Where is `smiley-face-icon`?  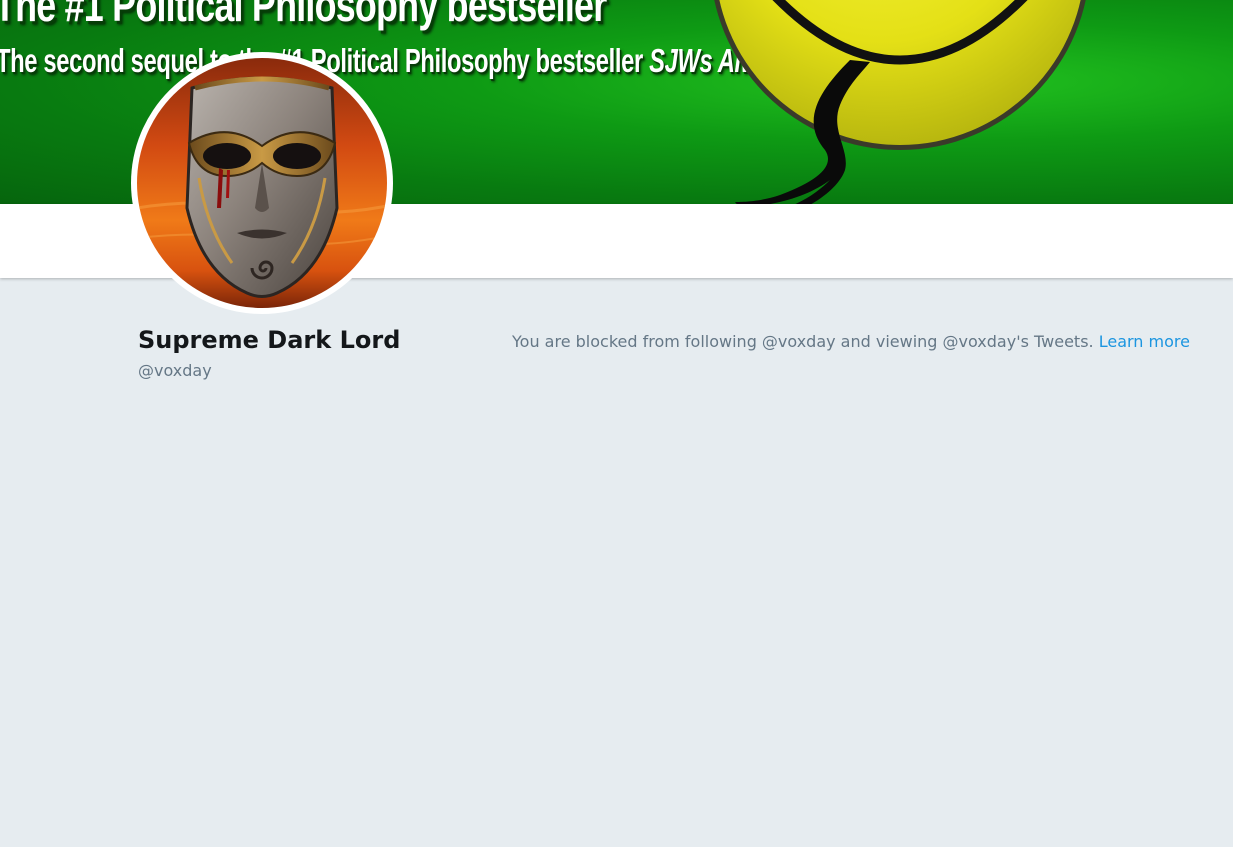
smiley-face-icon is located at coordinates (900, 102).